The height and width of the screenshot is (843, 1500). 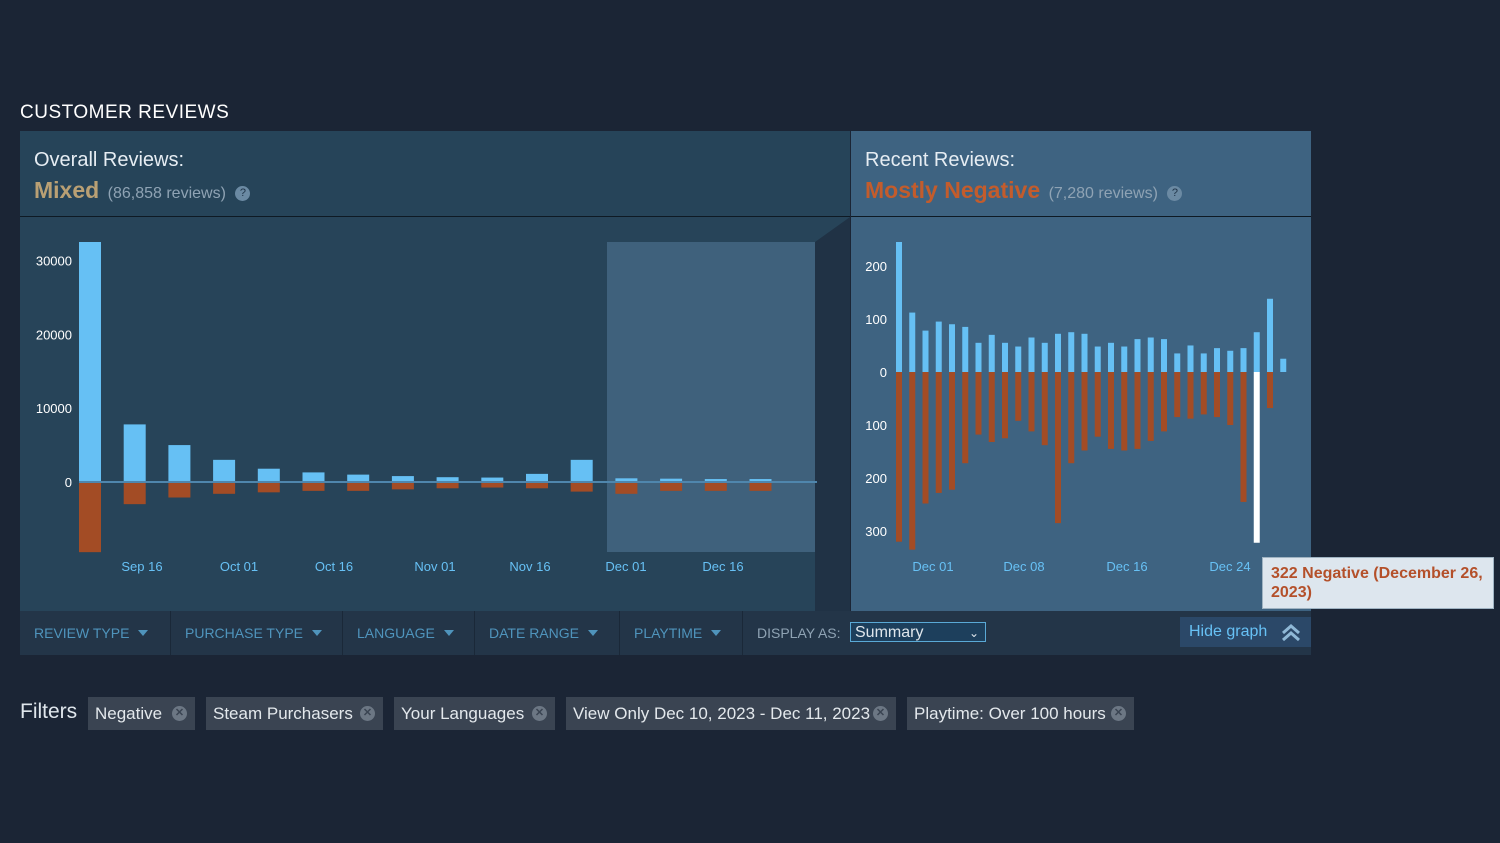 I want to click on overall-summary: Mixed, so click(x=66, y=190).